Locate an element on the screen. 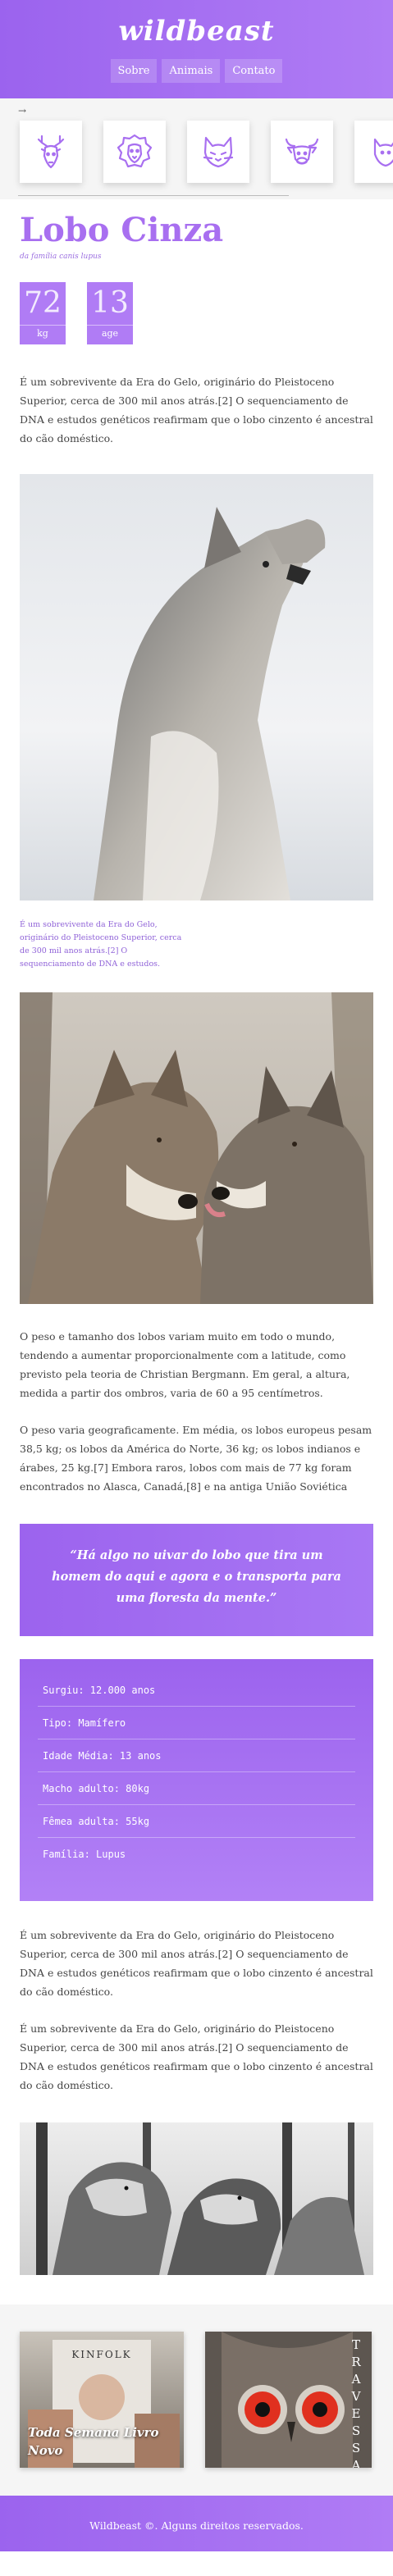 Image resolution: width=393 pixels, height=2576 pixels. promo-card-travessa: TRAVESSA is located at coordinates (288, 2400).